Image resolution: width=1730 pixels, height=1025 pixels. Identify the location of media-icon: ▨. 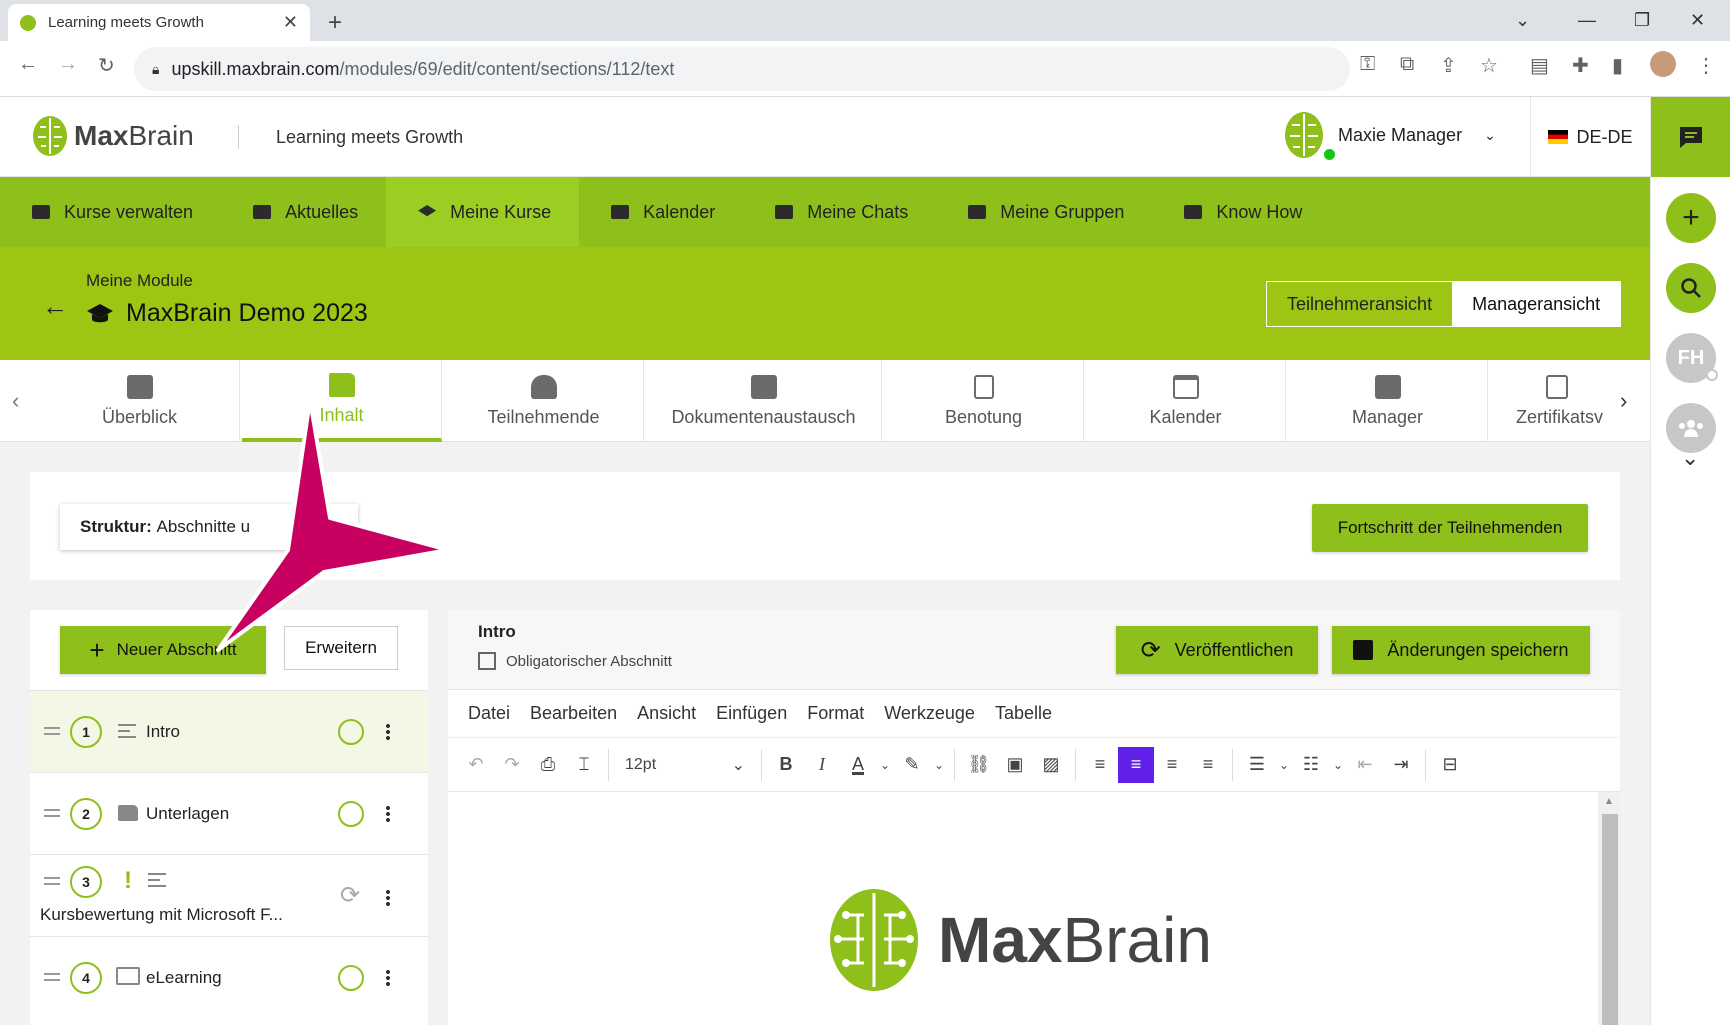
(1051, 765).